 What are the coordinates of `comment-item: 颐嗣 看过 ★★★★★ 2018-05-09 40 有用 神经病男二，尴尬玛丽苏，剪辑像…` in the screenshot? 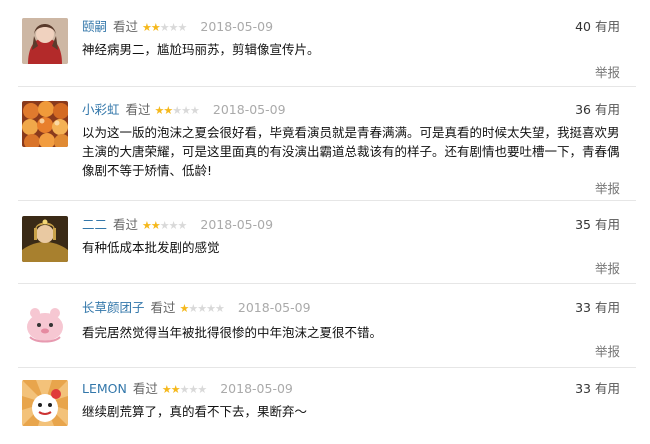 It's located at (325, 51).